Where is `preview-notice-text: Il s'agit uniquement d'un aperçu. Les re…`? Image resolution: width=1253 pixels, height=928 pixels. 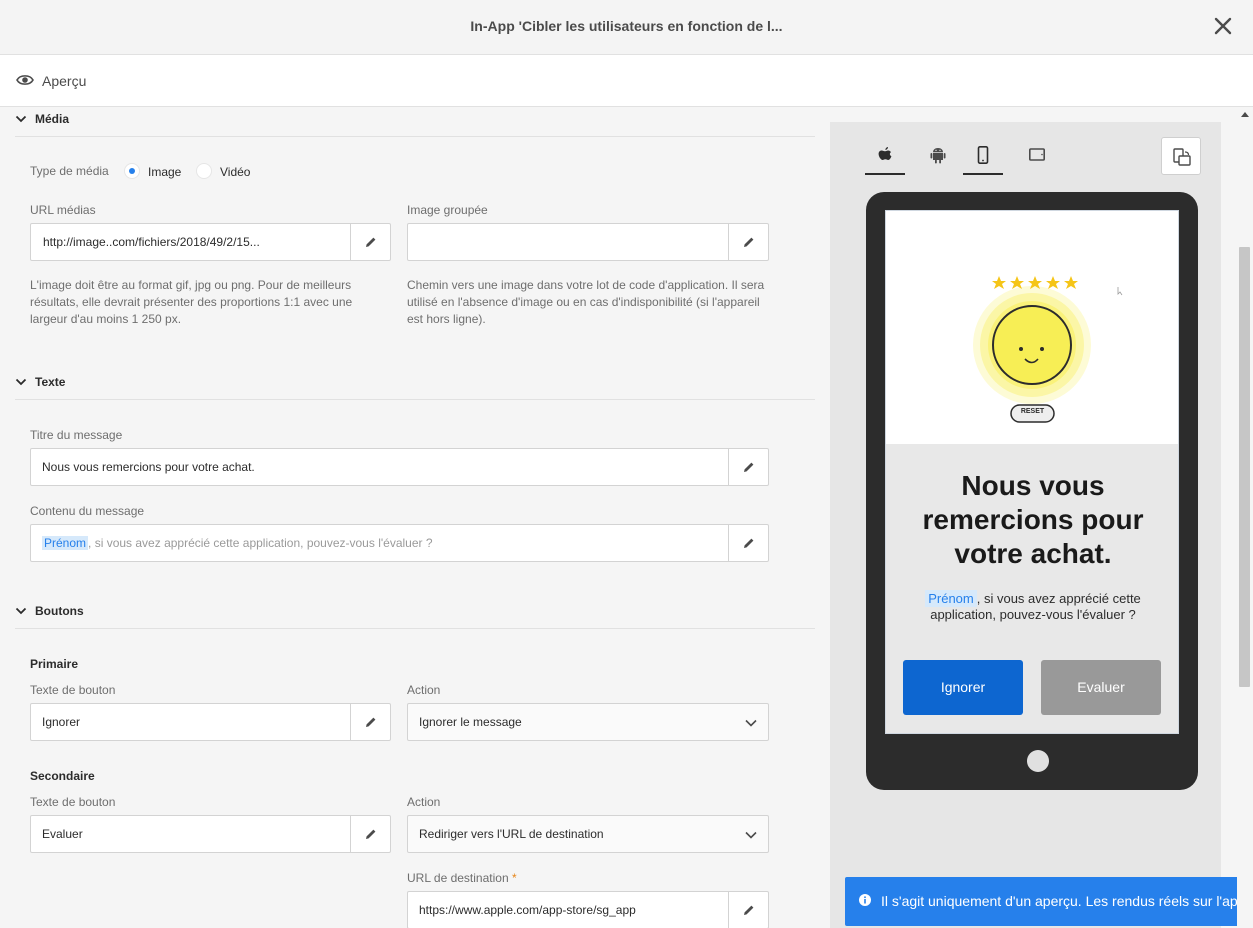
preview-notice-text: Il s'agit uniquement d'un aperçu. Les re… is located at coordinates (1067, 901).